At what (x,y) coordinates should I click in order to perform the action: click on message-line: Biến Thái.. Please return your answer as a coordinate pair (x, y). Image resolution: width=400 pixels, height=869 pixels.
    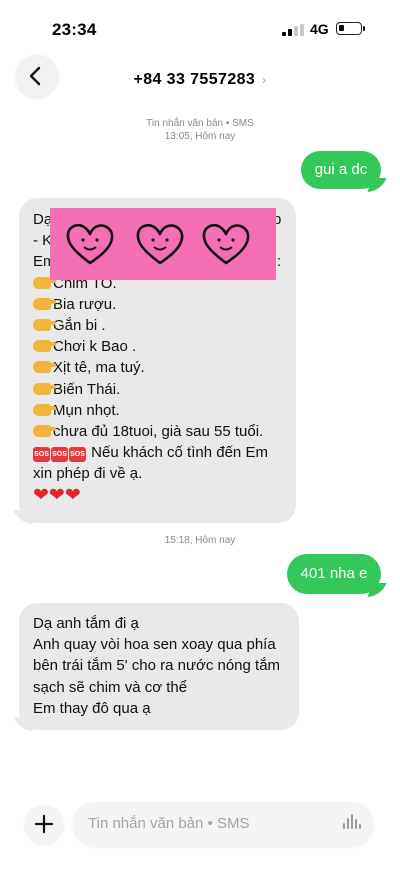
    Looking at the image, I should click on (157, 389).